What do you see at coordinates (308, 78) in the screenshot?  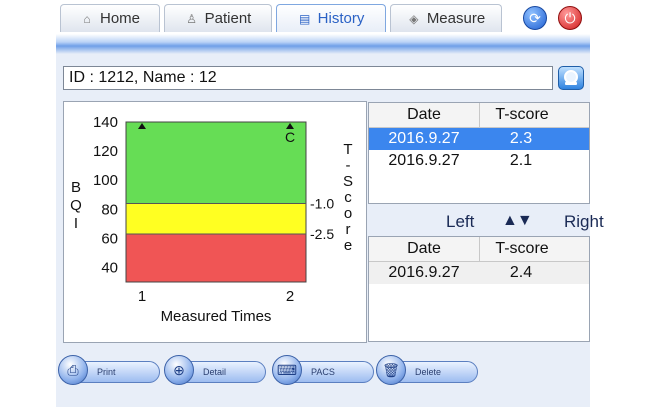 I see `patient-id-field: ID : 1212, Name : 12` at bounding box center [308, 78].